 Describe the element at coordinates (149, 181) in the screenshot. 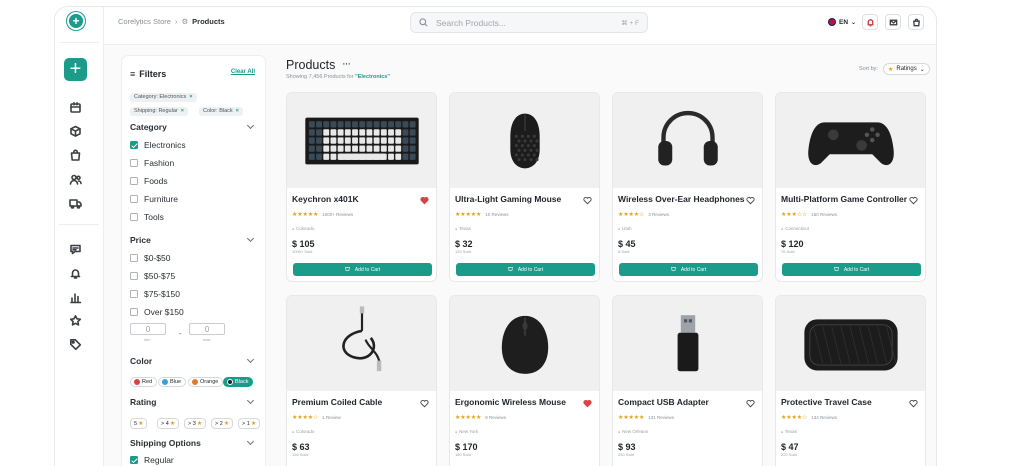

I see `category-option: Foods` at that location.